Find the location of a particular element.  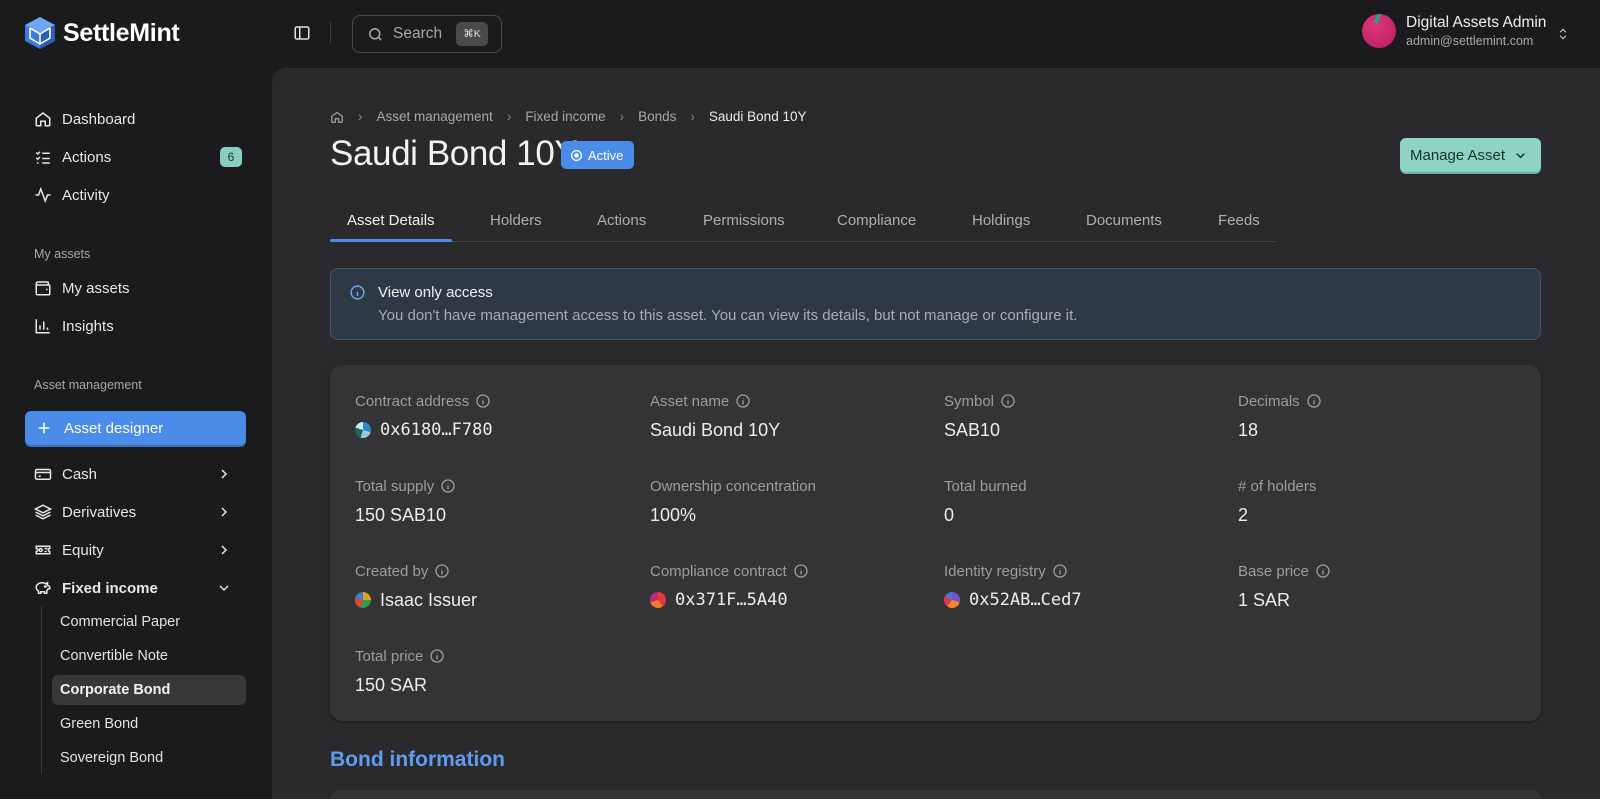

field-label: Total supply is located at coordinates (395, 486).